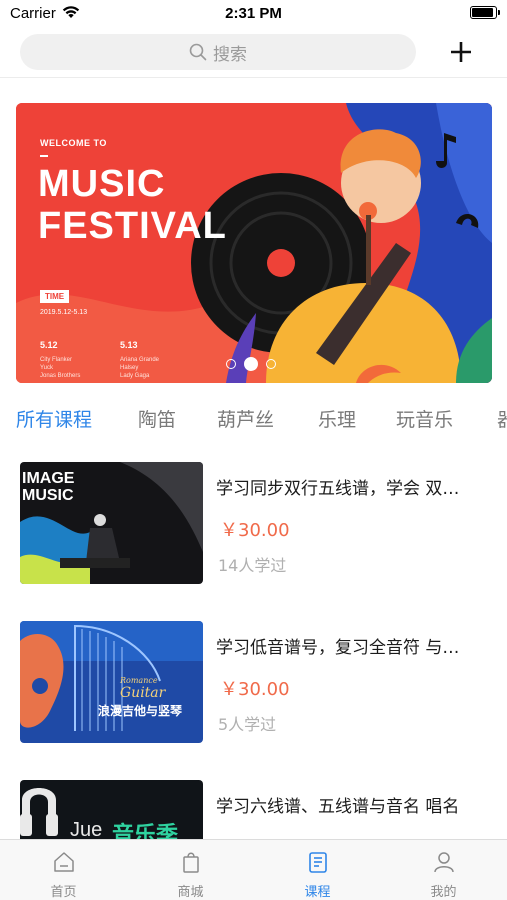 This screenshot has width=507, height=900. Describe the element at coordinates (48, 495) in the screenshot. I see `thumb-text: MUSIC` at that location.